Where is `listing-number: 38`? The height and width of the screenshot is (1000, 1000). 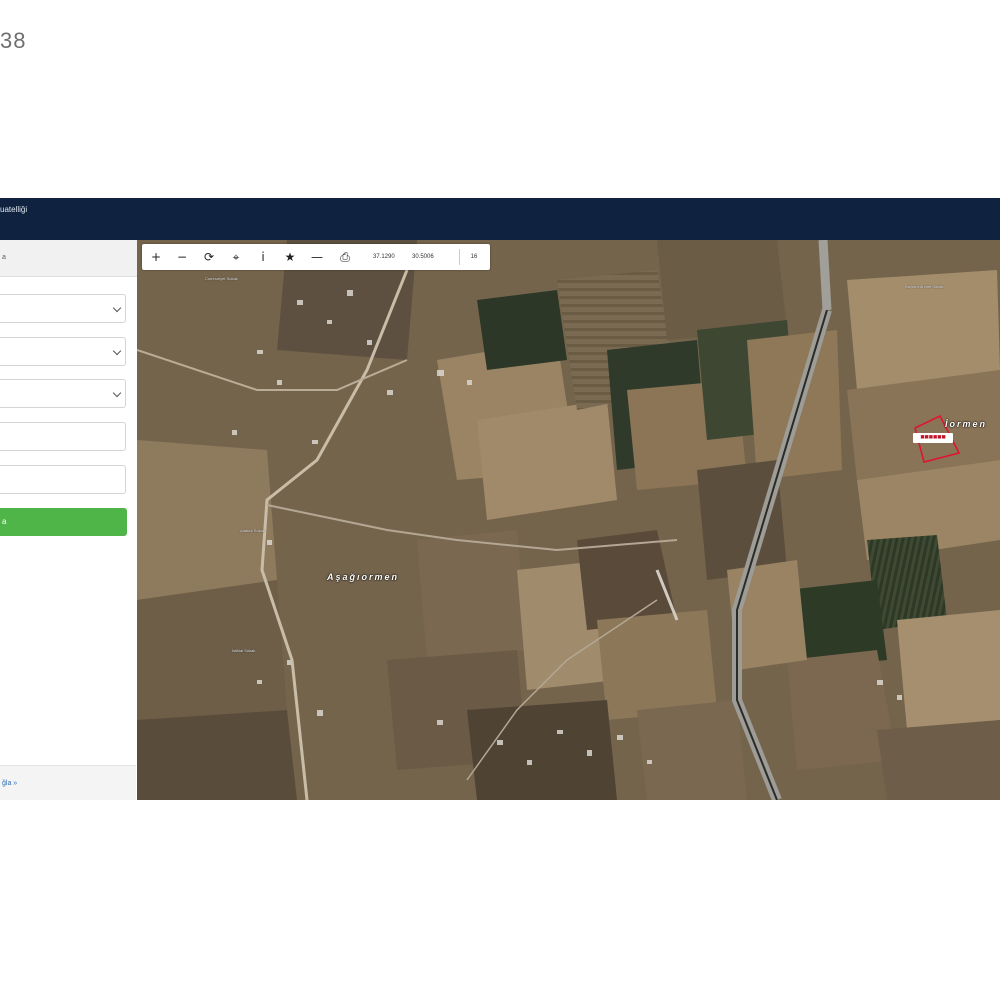 listing-number: 38 is located at coordinates (13, 40).